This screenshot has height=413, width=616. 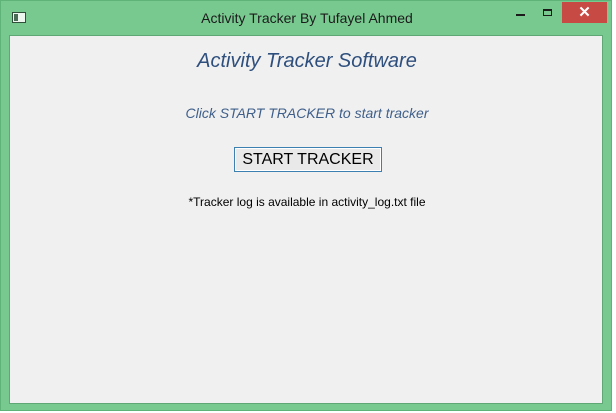 I want to click on maximize-icon, so click(x=547, y=12).